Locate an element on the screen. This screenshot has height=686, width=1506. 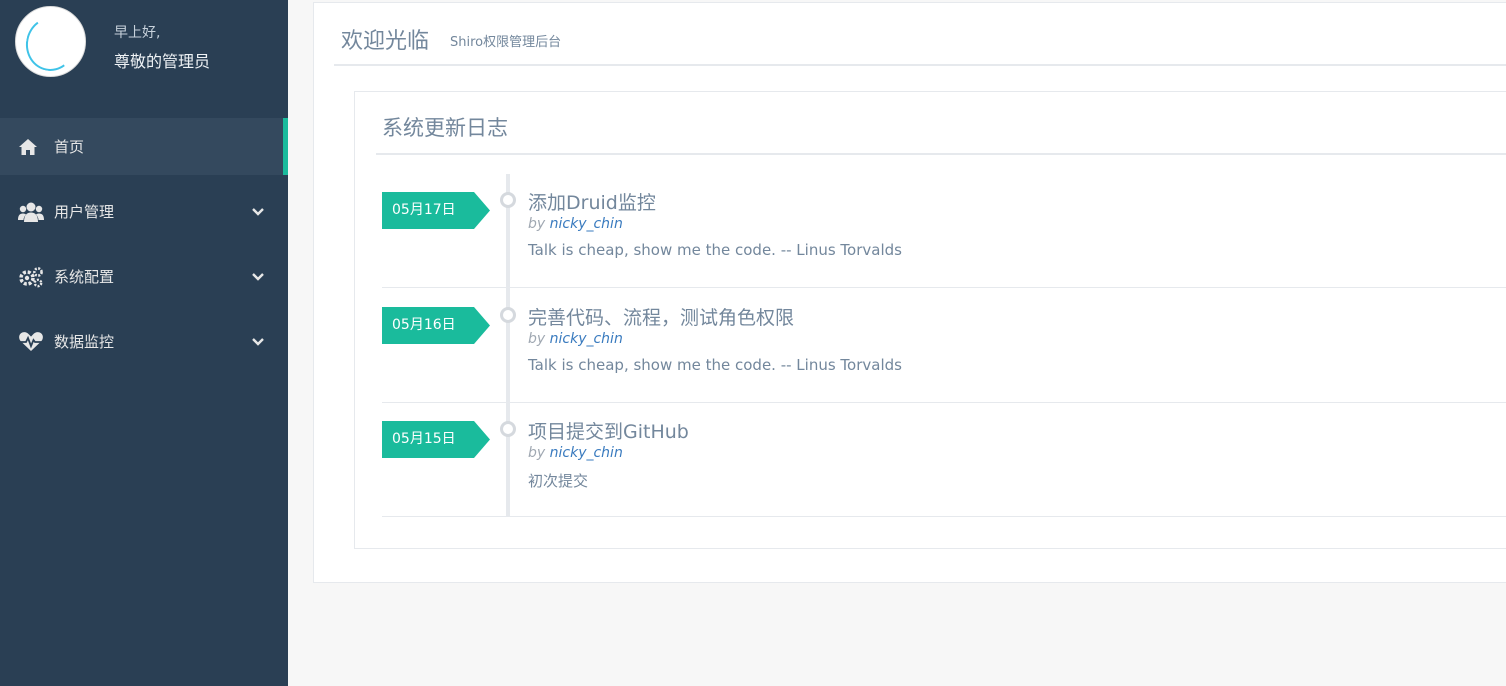
sidebar-item-label: 用户管理 is located at coordinates (84, 212).